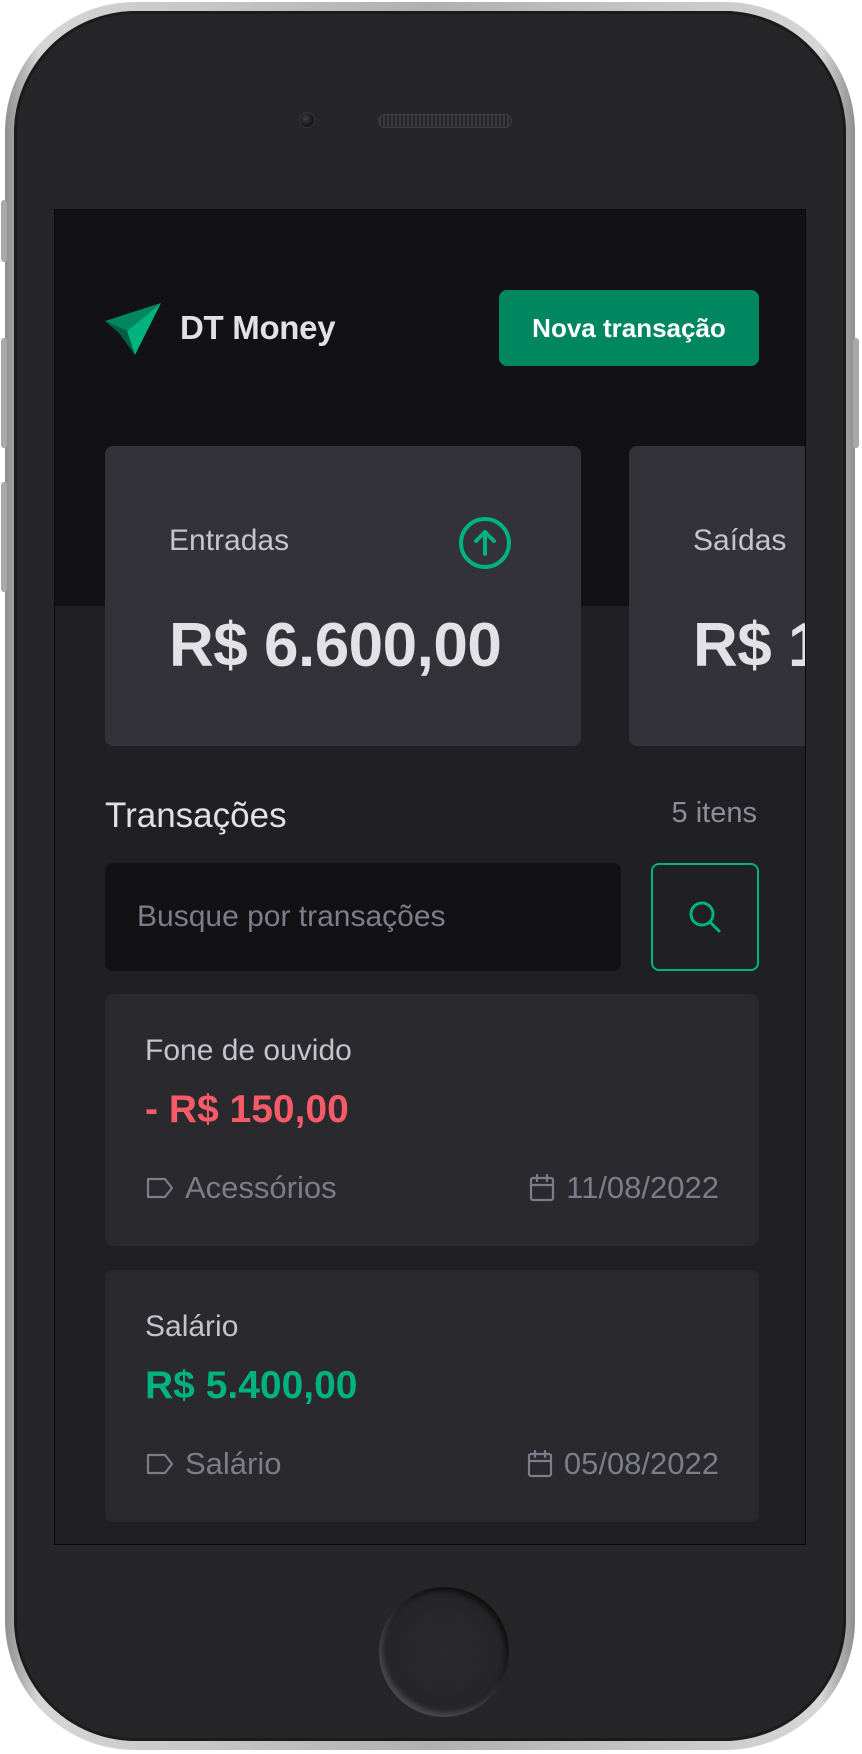 Image resolution: width=862 pixels, height=1754 pixels. Describe the element at coordinates (192, 1326) in the screenshot. I see `transaction-description: Salário` at that location.